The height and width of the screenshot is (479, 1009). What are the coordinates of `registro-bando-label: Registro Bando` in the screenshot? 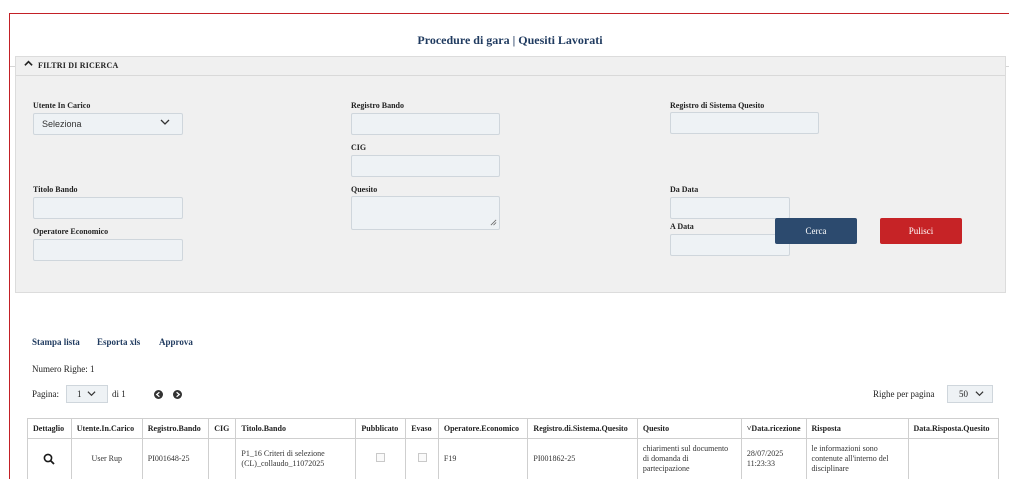 It's located at (377, 105).